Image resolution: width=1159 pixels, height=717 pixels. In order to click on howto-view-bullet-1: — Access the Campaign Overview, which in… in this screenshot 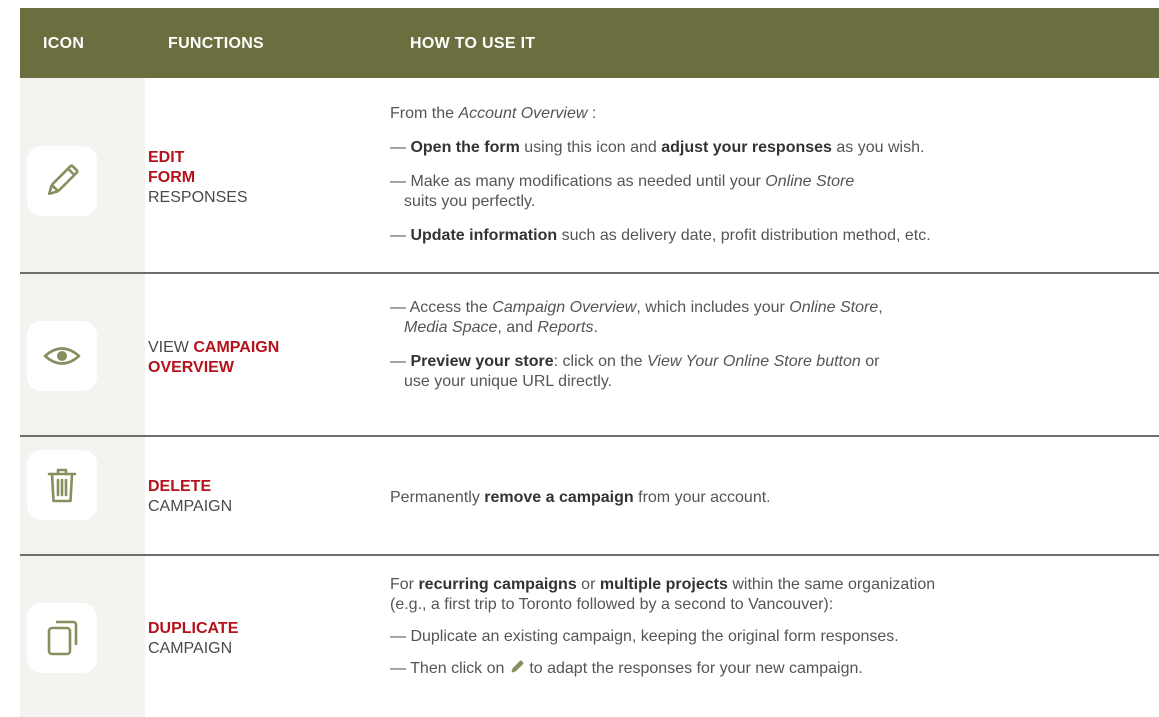, I will do `click(636, 317)`.